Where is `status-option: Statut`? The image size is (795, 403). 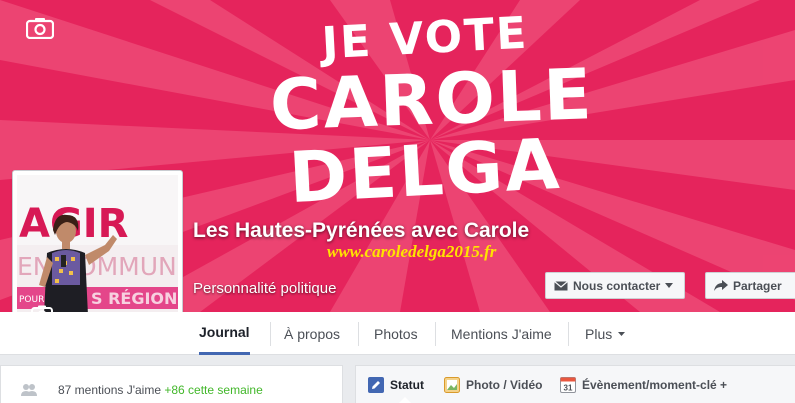 status-option: Statut is located at coordinates (396, 385).